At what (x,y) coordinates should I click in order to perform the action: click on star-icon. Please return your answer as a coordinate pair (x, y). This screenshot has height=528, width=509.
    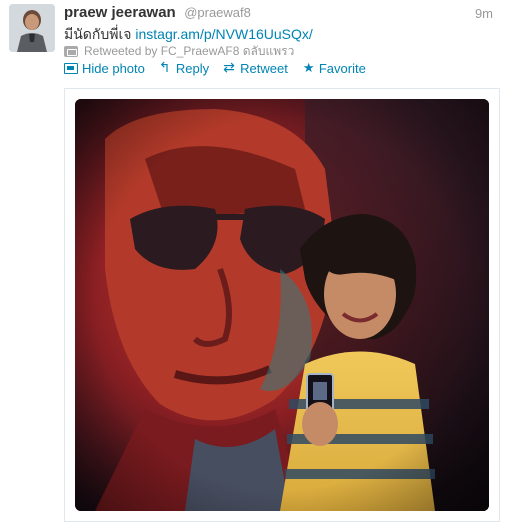
    Looking at the image, I should click on (309, 68).